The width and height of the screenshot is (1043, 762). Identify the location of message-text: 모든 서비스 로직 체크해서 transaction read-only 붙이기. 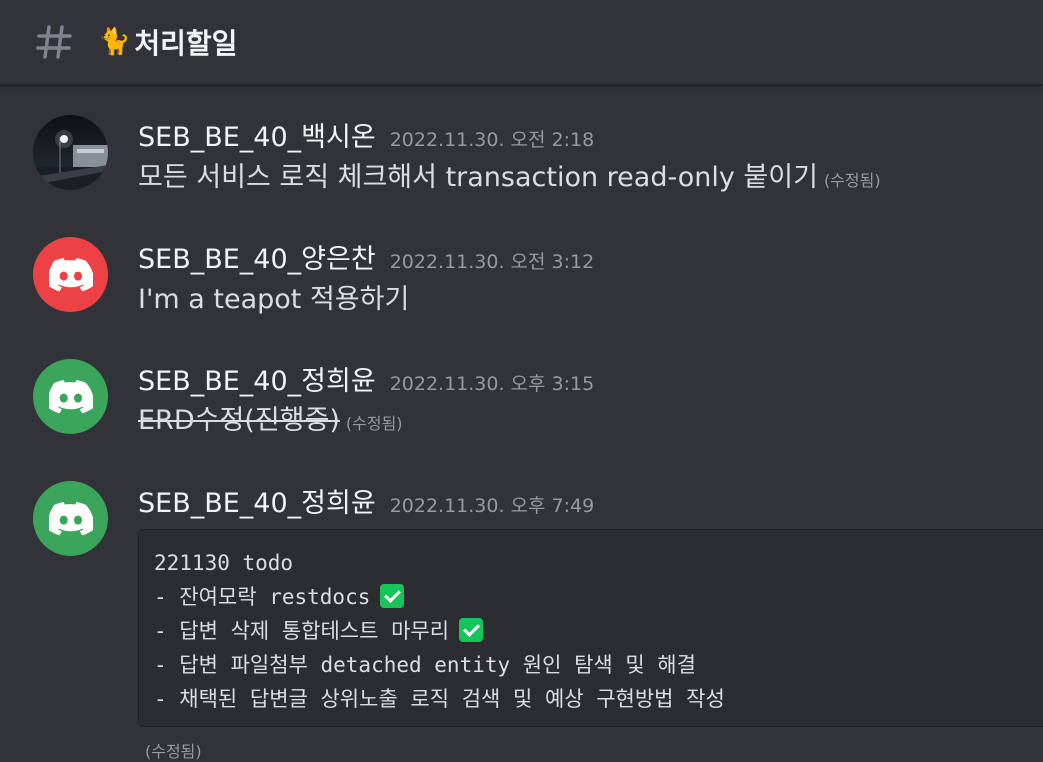
(478, 177).